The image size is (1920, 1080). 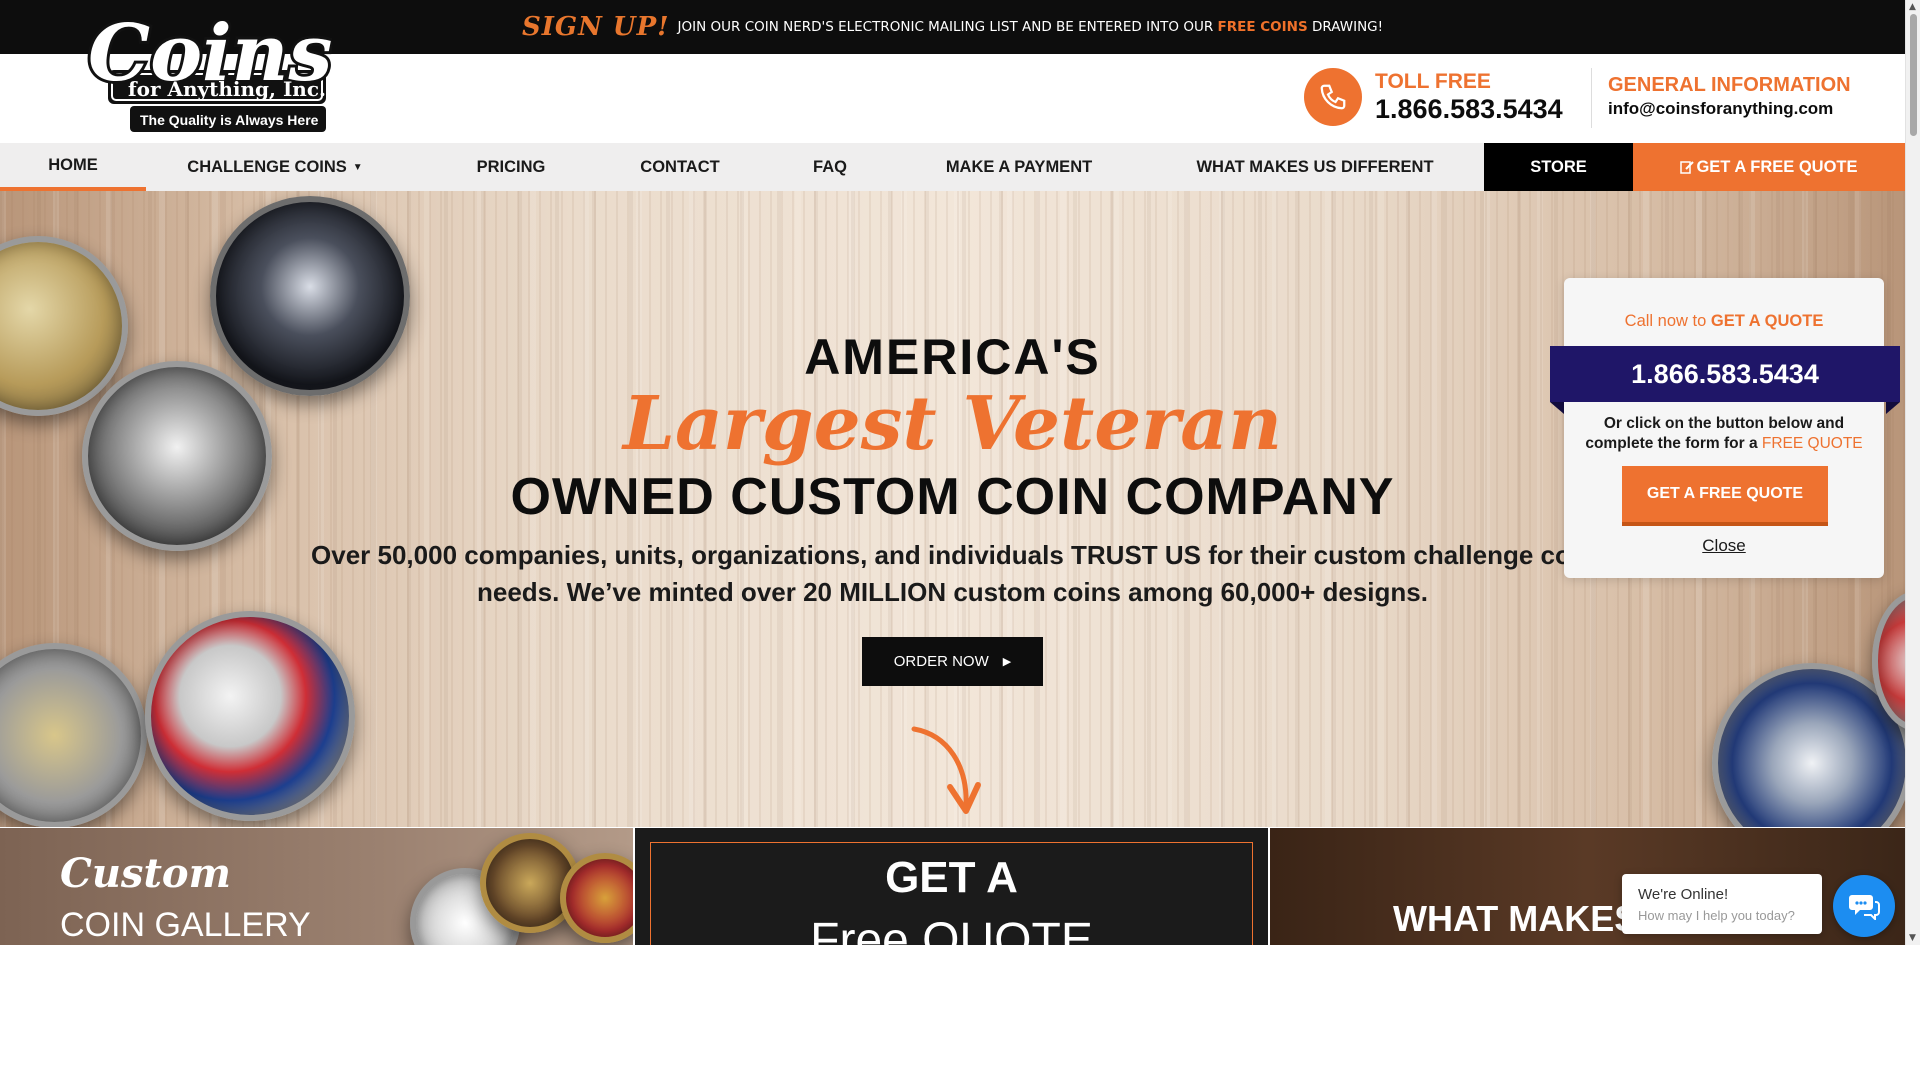 I want to click on nav-faq-label: FAQ, so click(x=830, y=166).